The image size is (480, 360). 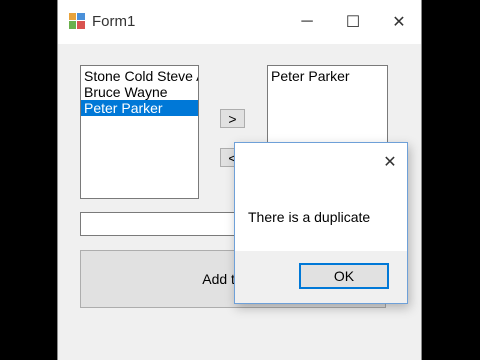 I want to click on list-item: Stone Cold Steve Austin, so click(x=139, y=76).